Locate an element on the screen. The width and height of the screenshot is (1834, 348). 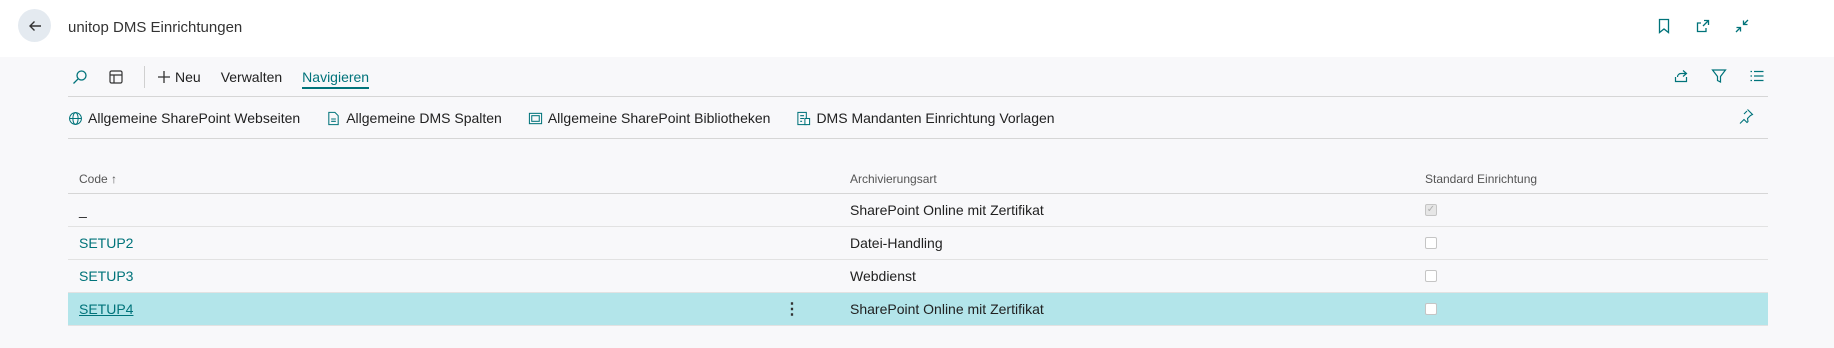
table-row: SETUP2 Datei-Handling is located at coordinates (918, 243).